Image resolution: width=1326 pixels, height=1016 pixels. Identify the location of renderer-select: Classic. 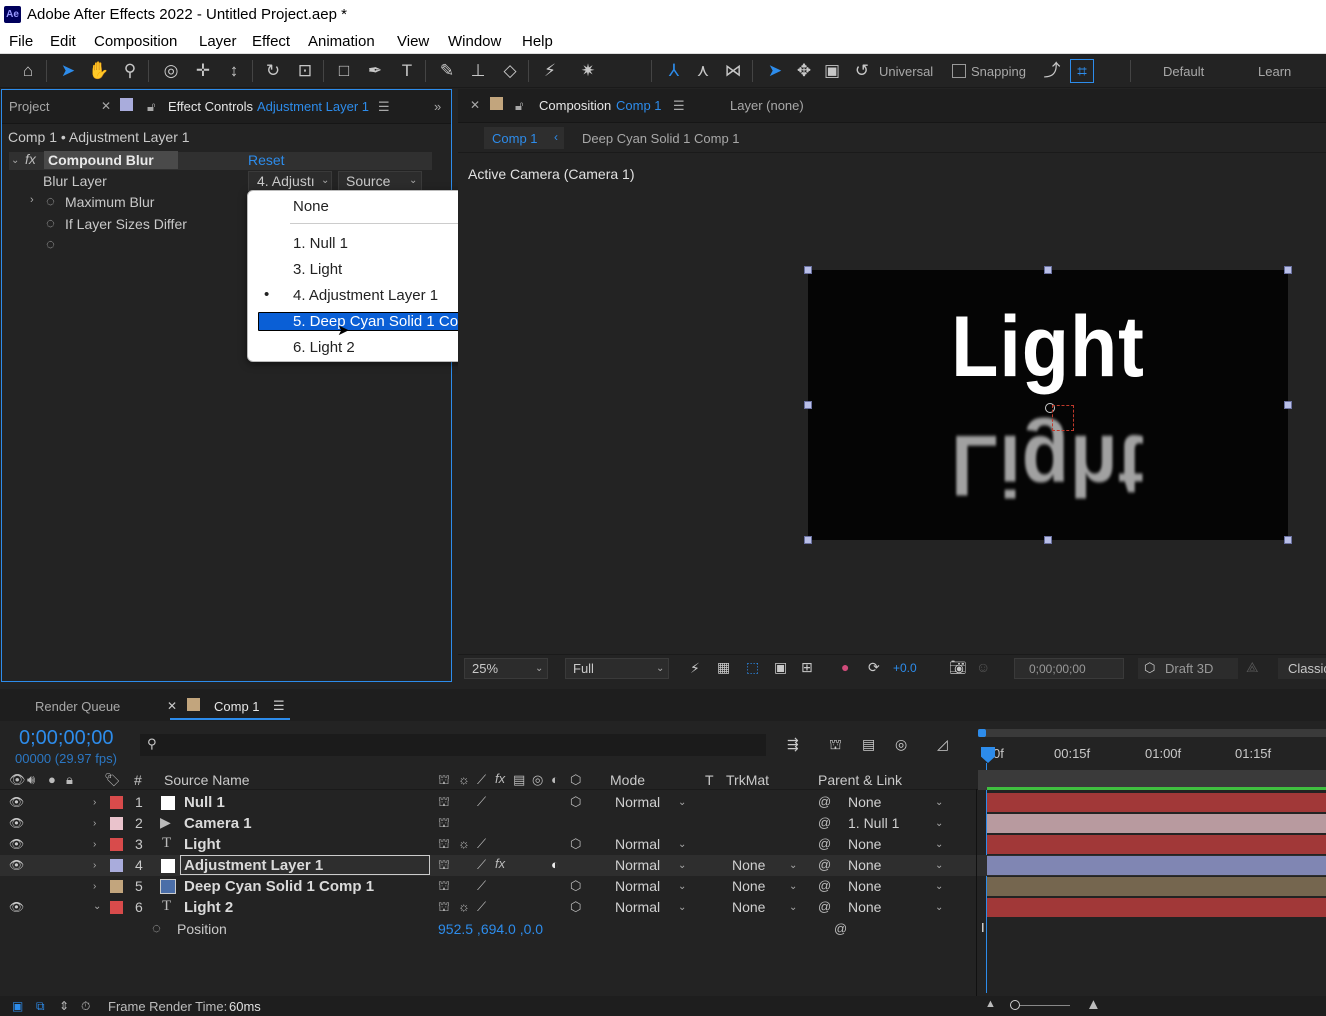
(1302, 668).